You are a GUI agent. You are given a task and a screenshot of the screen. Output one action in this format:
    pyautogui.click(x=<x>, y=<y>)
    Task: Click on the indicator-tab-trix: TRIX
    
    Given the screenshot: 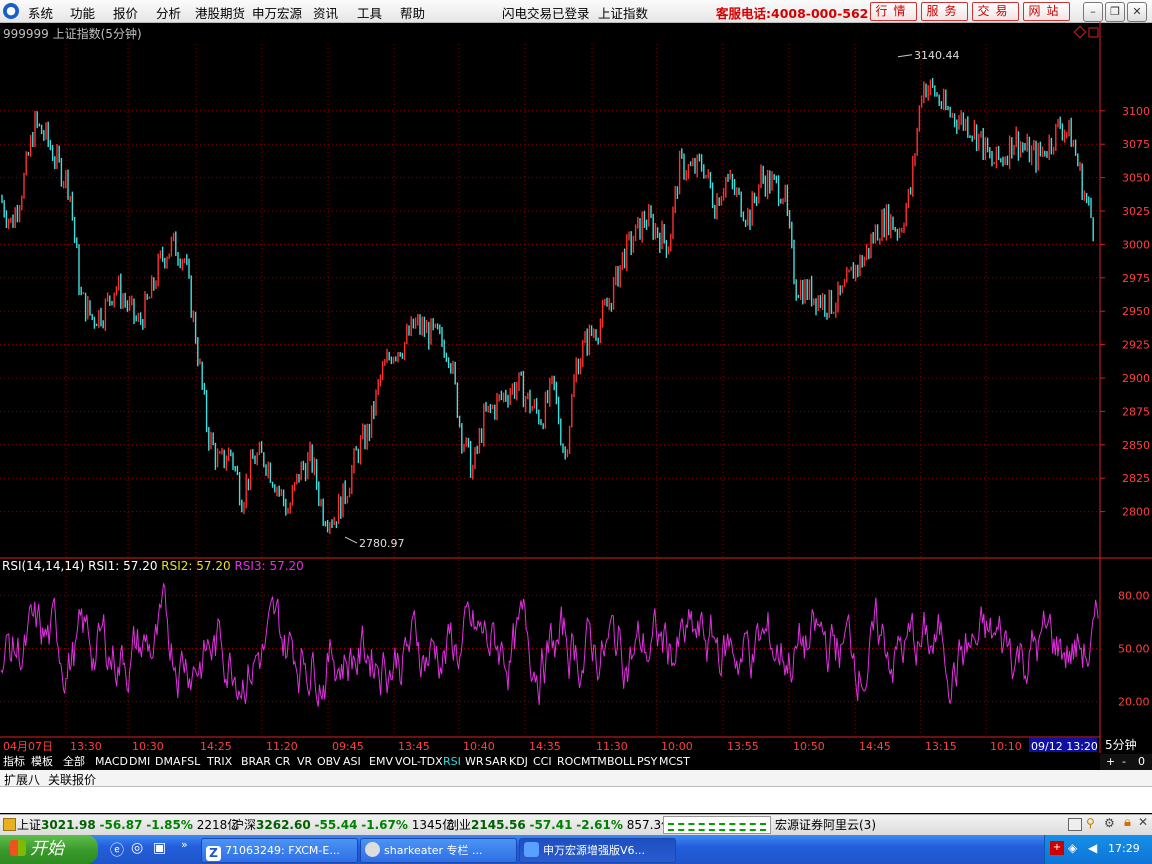 What is the action you would take?
    pyautogui.click(x=219, y=761)
    